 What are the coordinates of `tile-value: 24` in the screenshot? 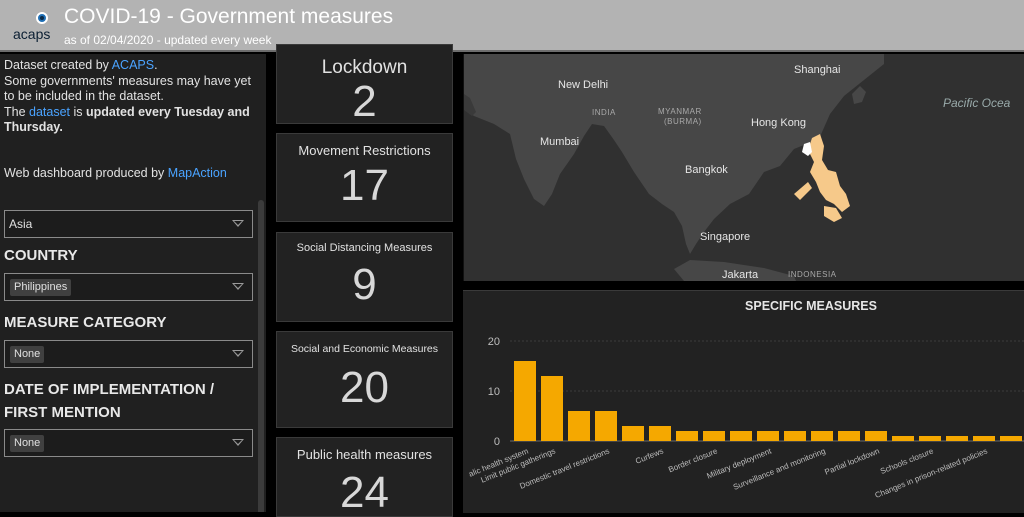 It's located at (364, 492).